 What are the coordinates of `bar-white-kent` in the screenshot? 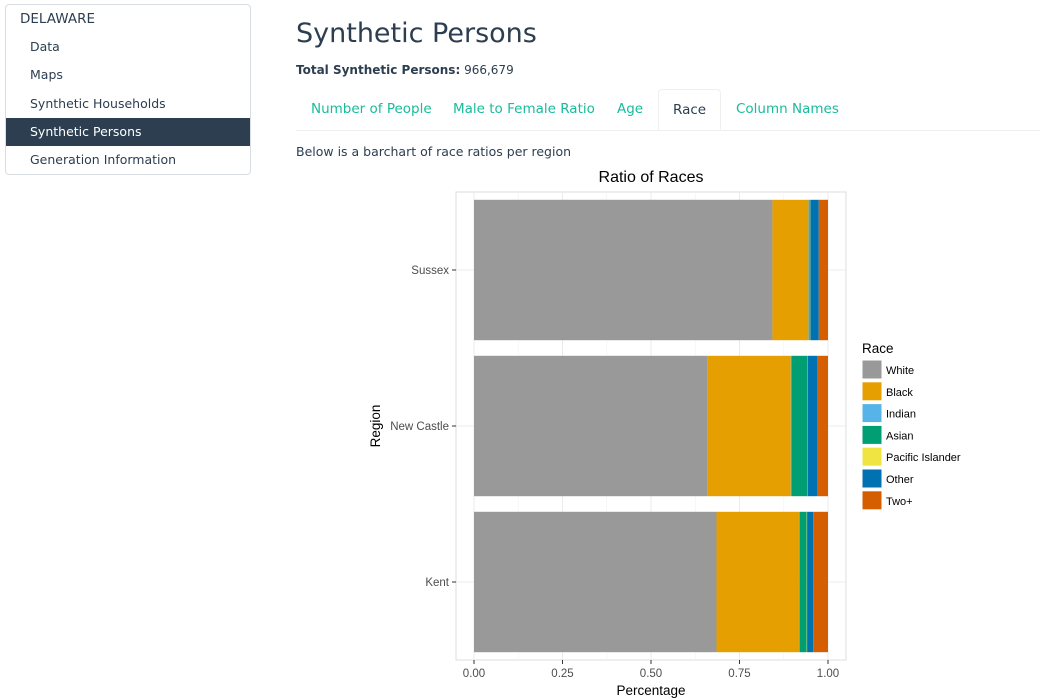 It's located at (595, 582).